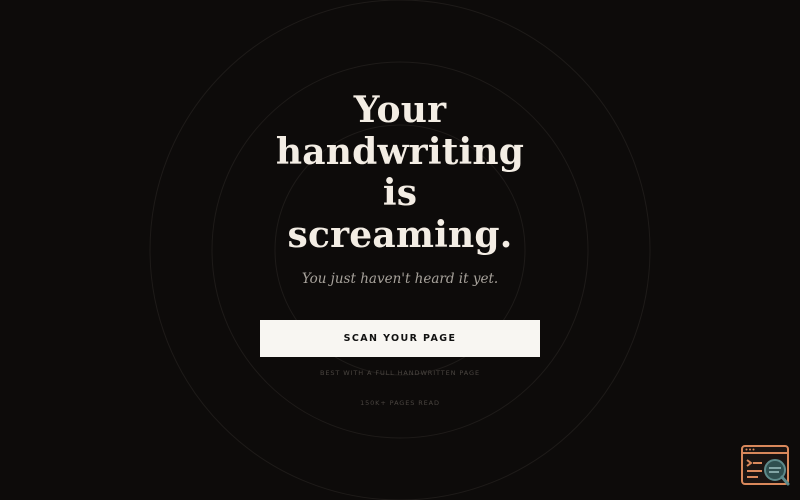 This screenshot has height=500, width=800. Describe the element at coordinates (400, 234) in the screenshot. I see `headline-line-4: screaming.` at that location.